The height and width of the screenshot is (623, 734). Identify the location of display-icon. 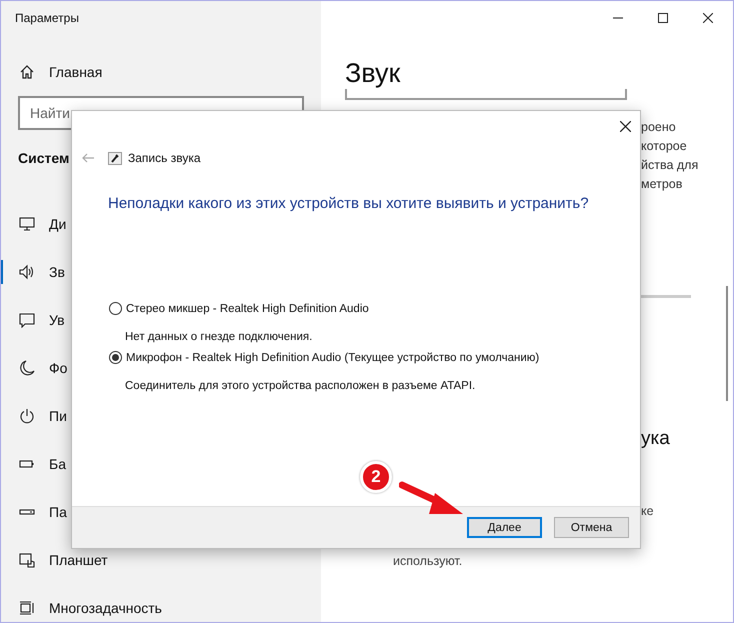
(27, 224).